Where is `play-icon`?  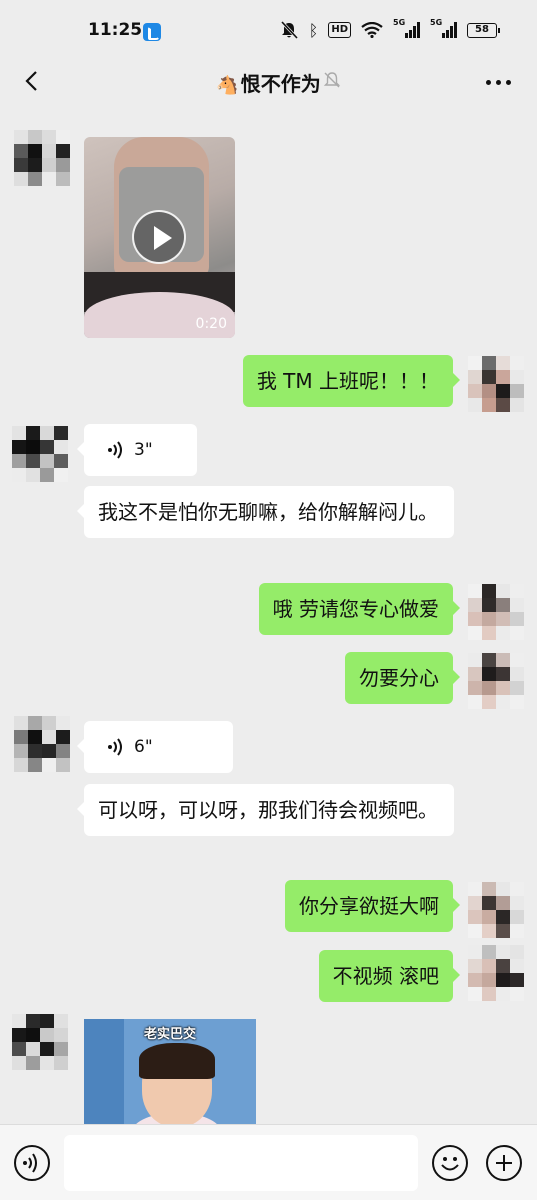 play-icon is located at coordinates (159, 237).